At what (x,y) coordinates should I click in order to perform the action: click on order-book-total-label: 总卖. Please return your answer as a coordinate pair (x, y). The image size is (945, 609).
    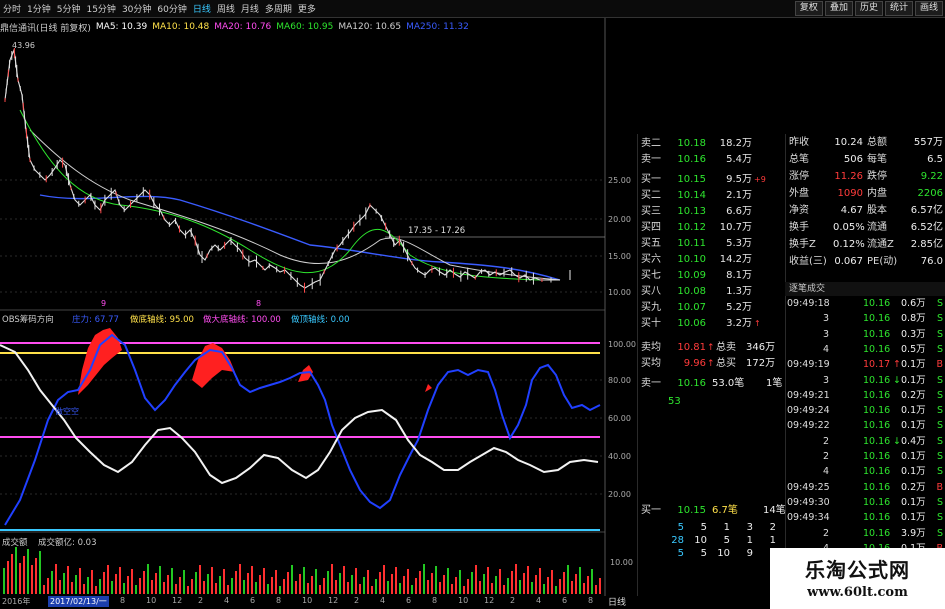
    Looking at the image, I should click on (726, 347).